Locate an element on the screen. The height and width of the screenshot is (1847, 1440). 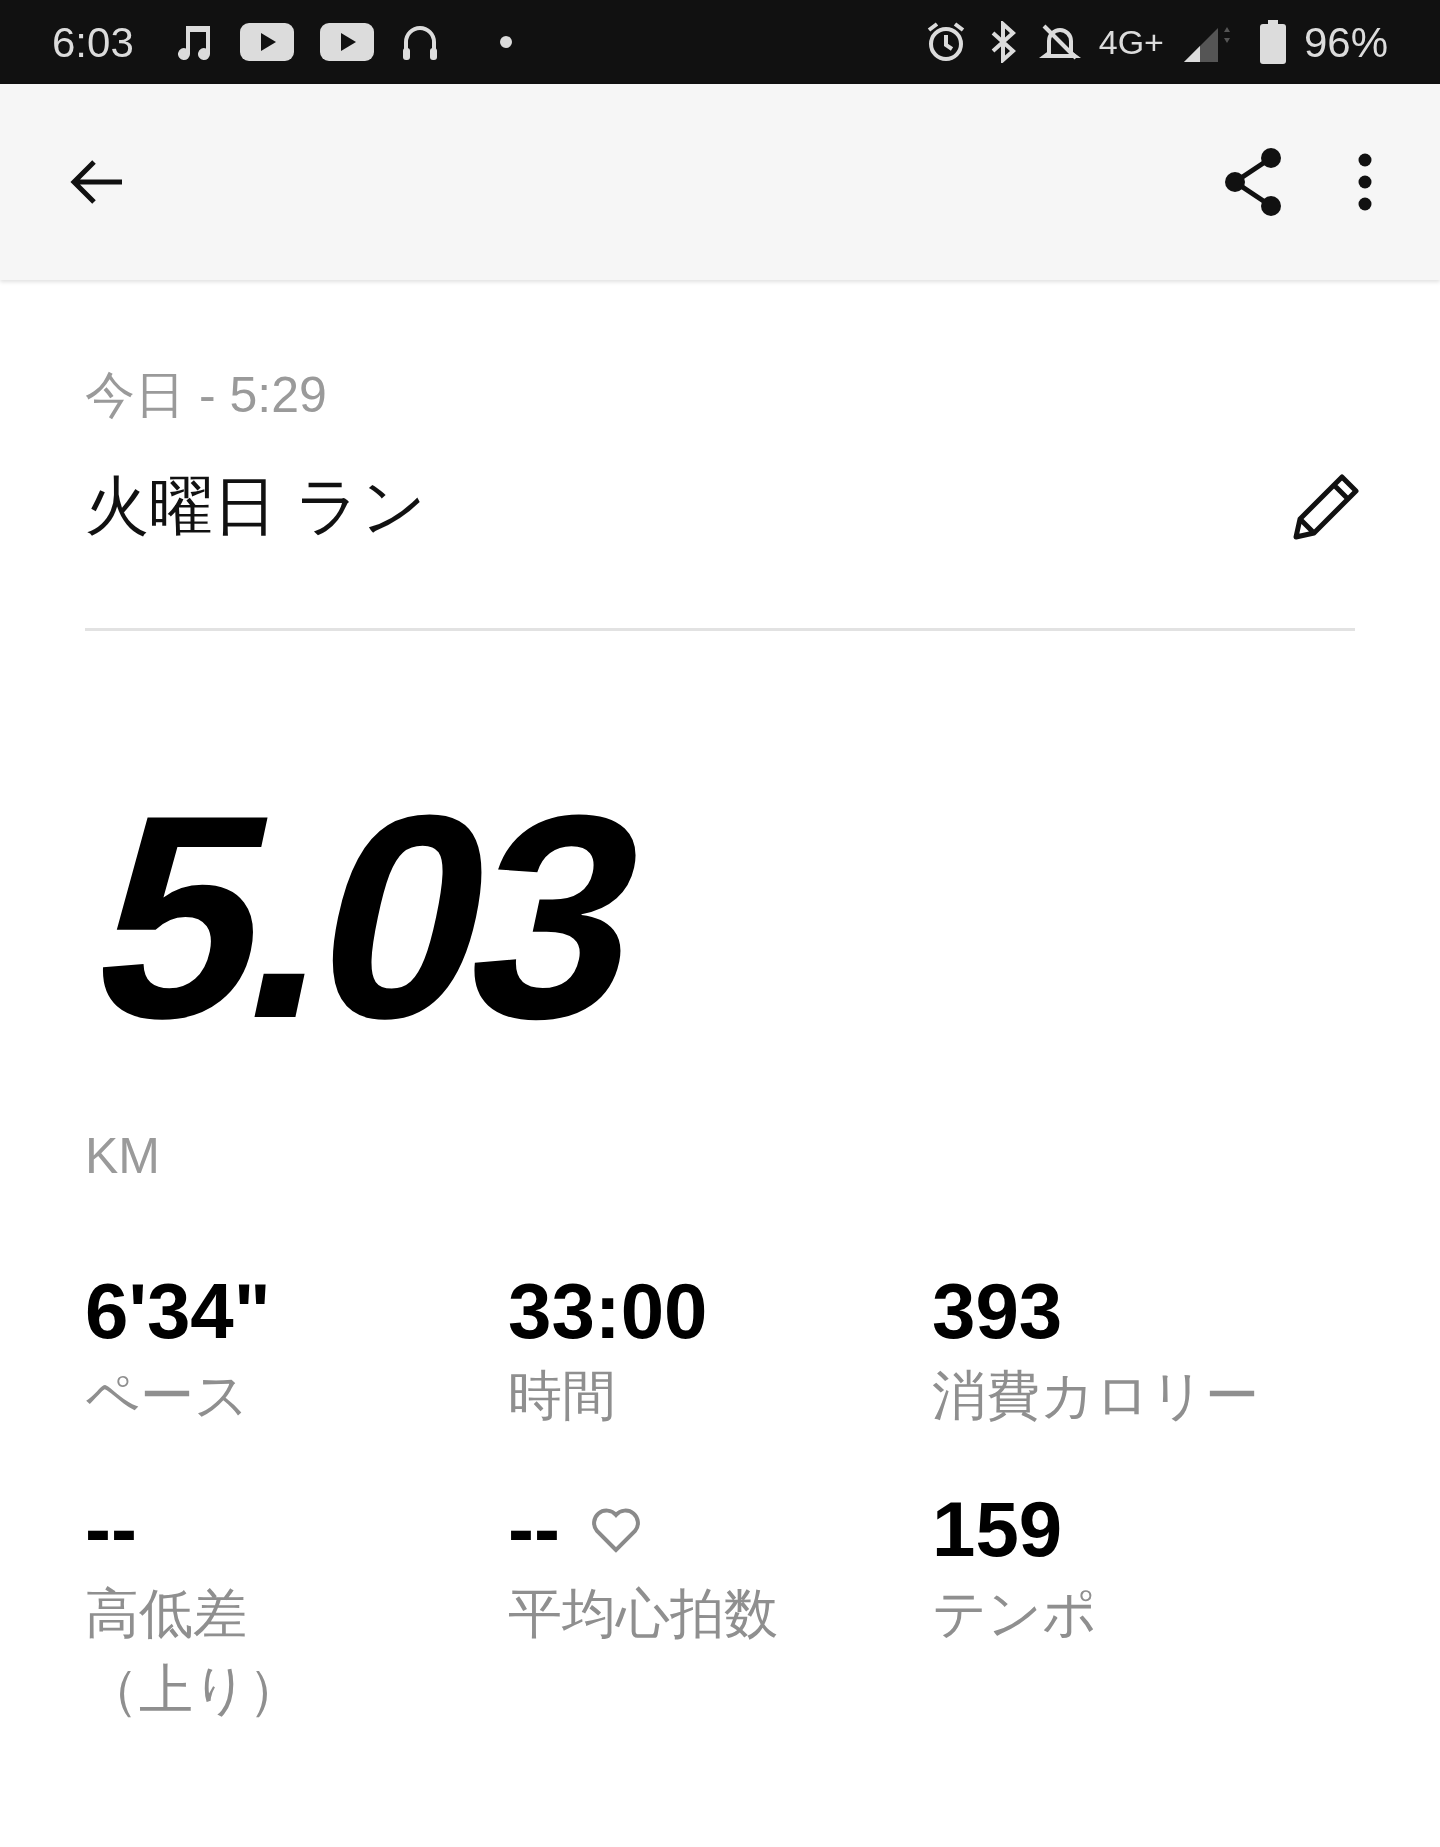
stat-value: 6'34" is located at coordinates (178, 1311).